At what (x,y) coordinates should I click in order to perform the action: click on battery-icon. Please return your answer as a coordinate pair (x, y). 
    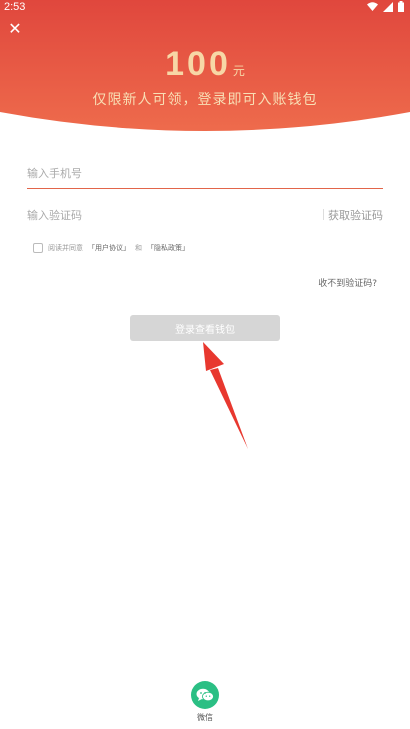
    Looking at the image, I should click on (401, 6).